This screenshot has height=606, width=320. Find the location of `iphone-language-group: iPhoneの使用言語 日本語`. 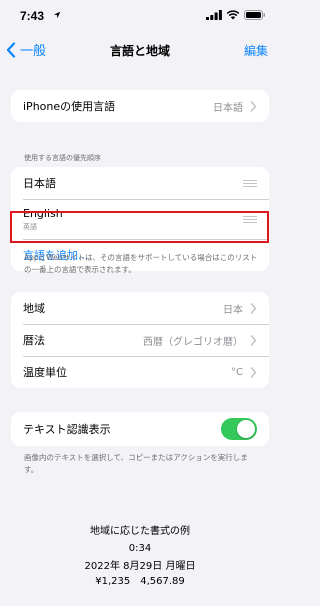

iphone-language-group: iPhoneの使用言語 日本語 is located at coordinates (140, 106).